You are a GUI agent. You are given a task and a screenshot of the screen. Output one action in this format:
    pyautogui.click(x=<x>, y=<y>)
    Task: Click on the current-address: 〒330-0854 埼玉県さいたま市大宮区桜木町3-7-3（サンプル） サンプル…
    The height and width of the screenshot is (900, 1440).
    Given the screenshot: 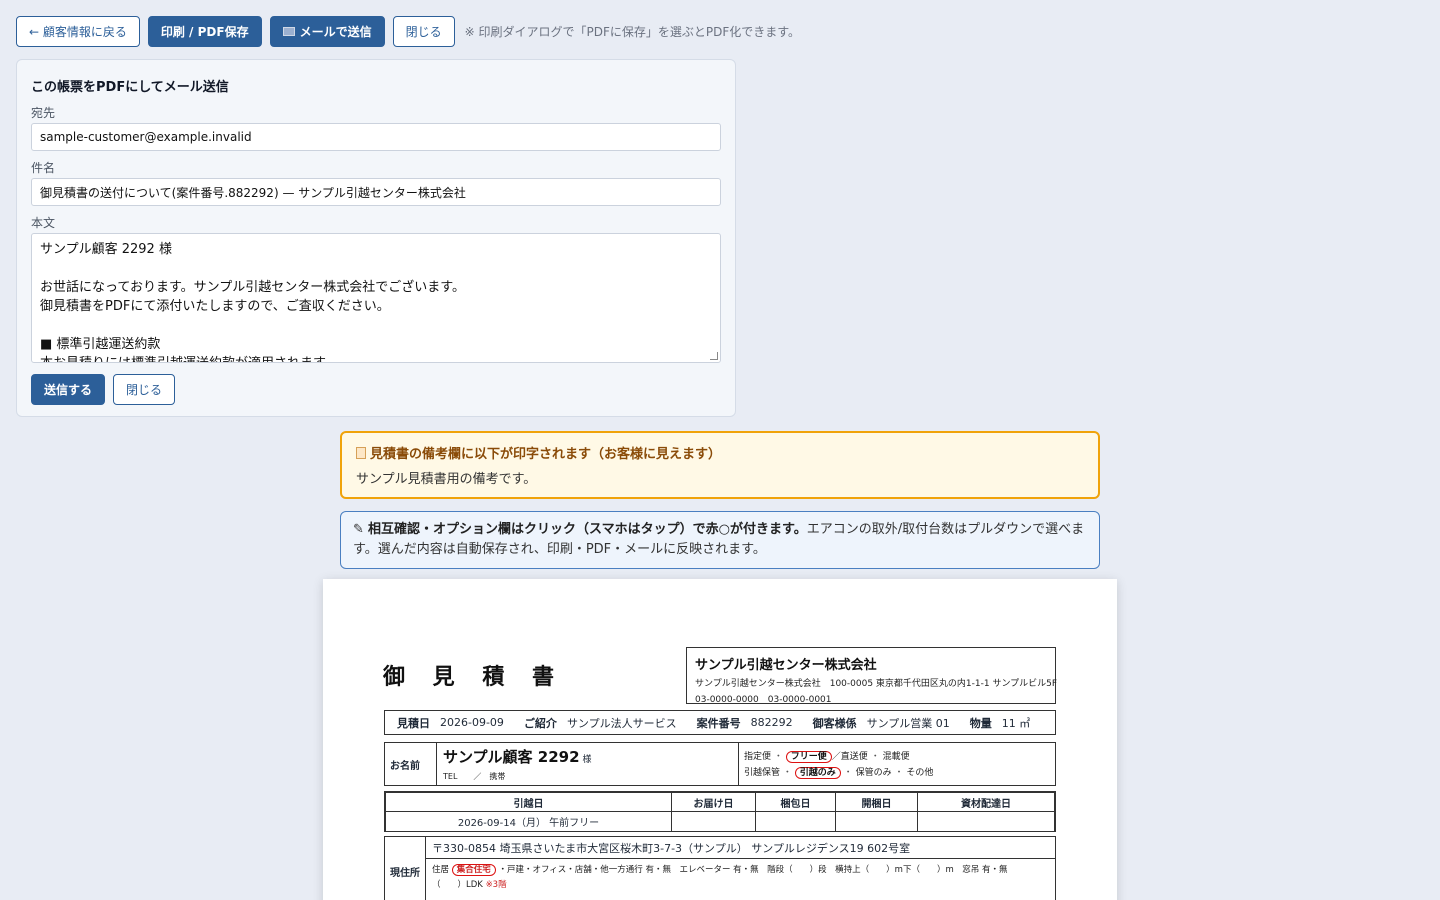 What is the action you would take?
    pyautogui.click(x=740, y=848)
    